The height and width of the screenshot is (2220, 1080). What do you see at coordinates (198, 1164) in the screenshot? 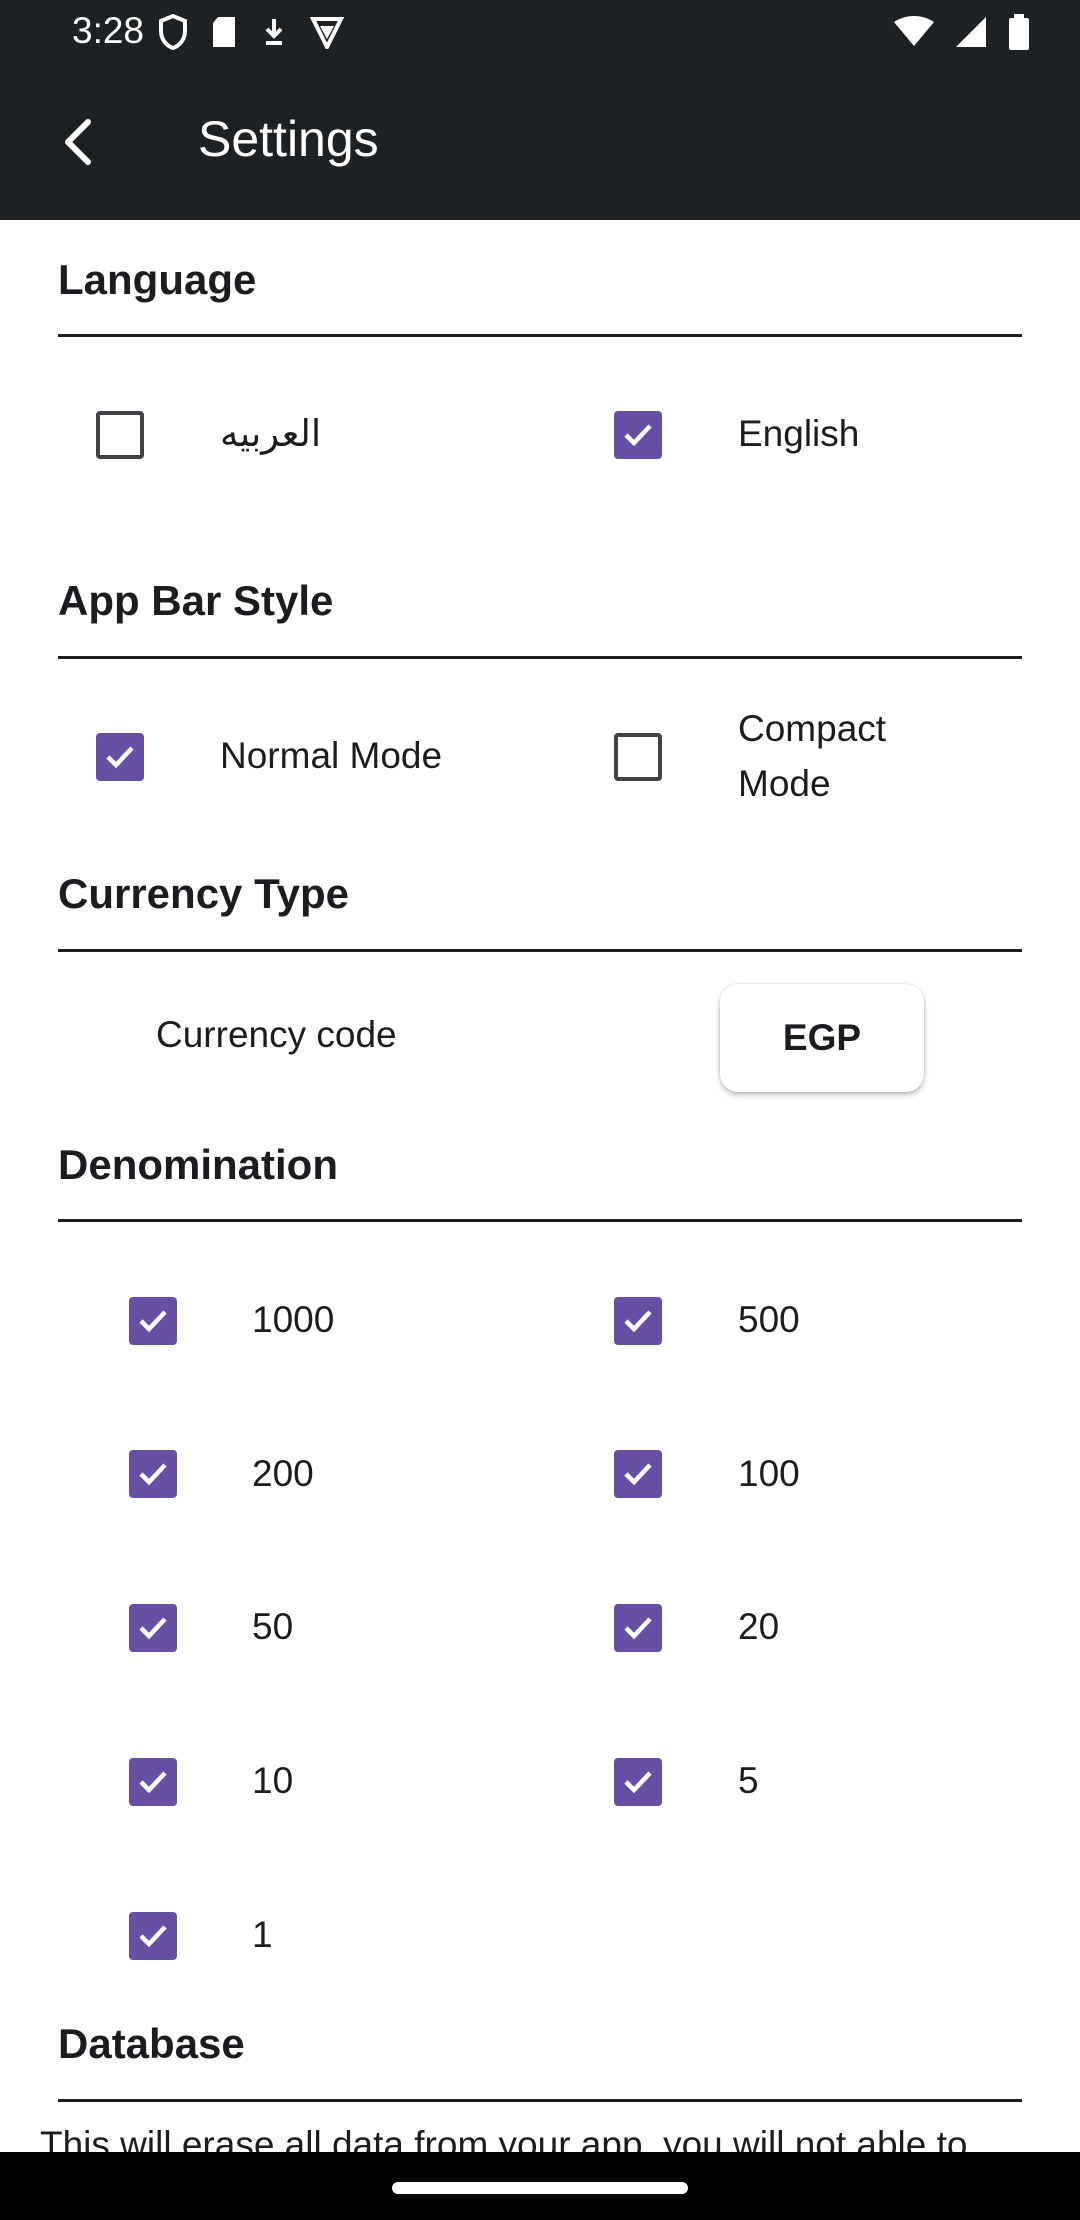
I see `denomination-section-title: Denomination` at bounding box center [198, 1164].